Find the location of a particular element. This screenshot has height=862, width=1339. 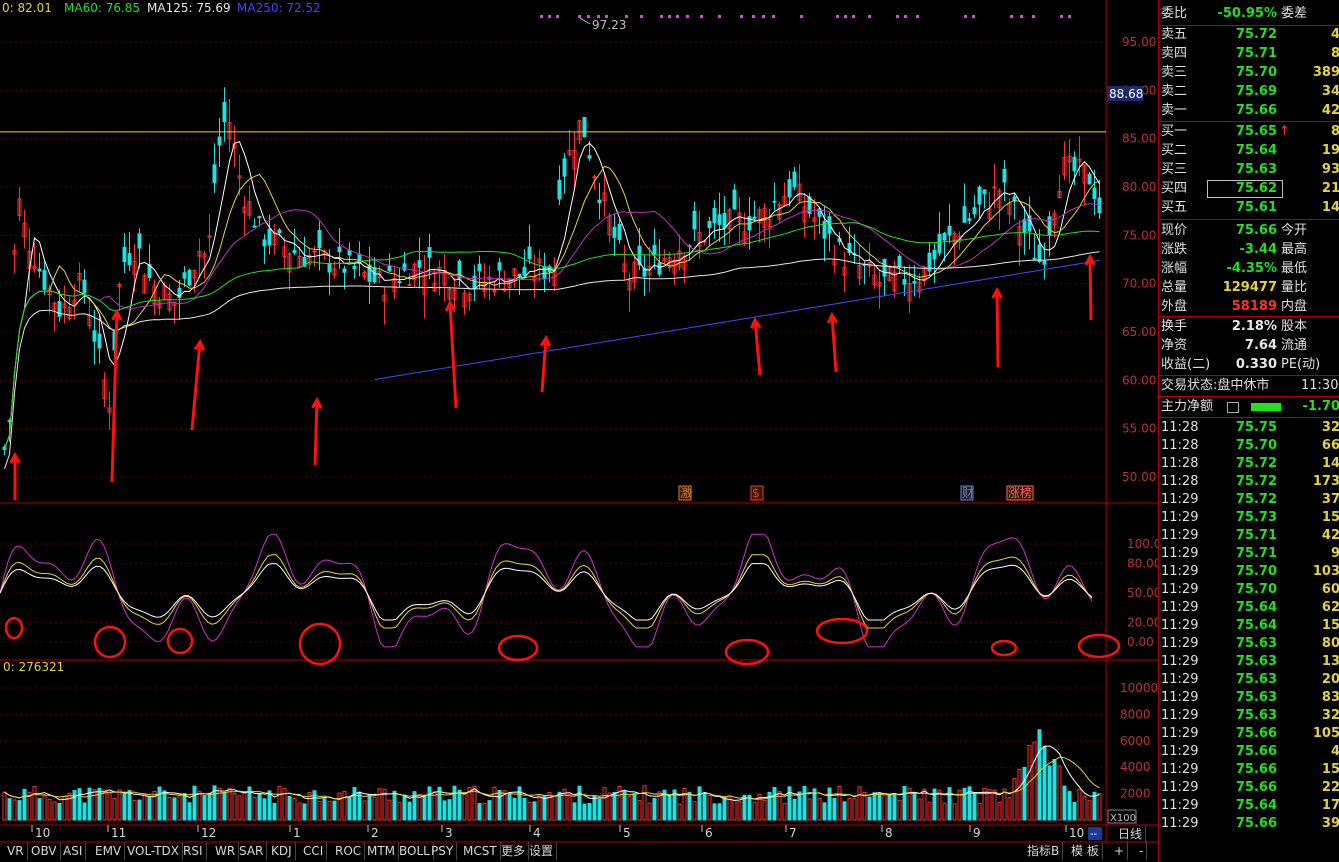

quote-right-label: 最低 is located at coordinates (1294, 268).